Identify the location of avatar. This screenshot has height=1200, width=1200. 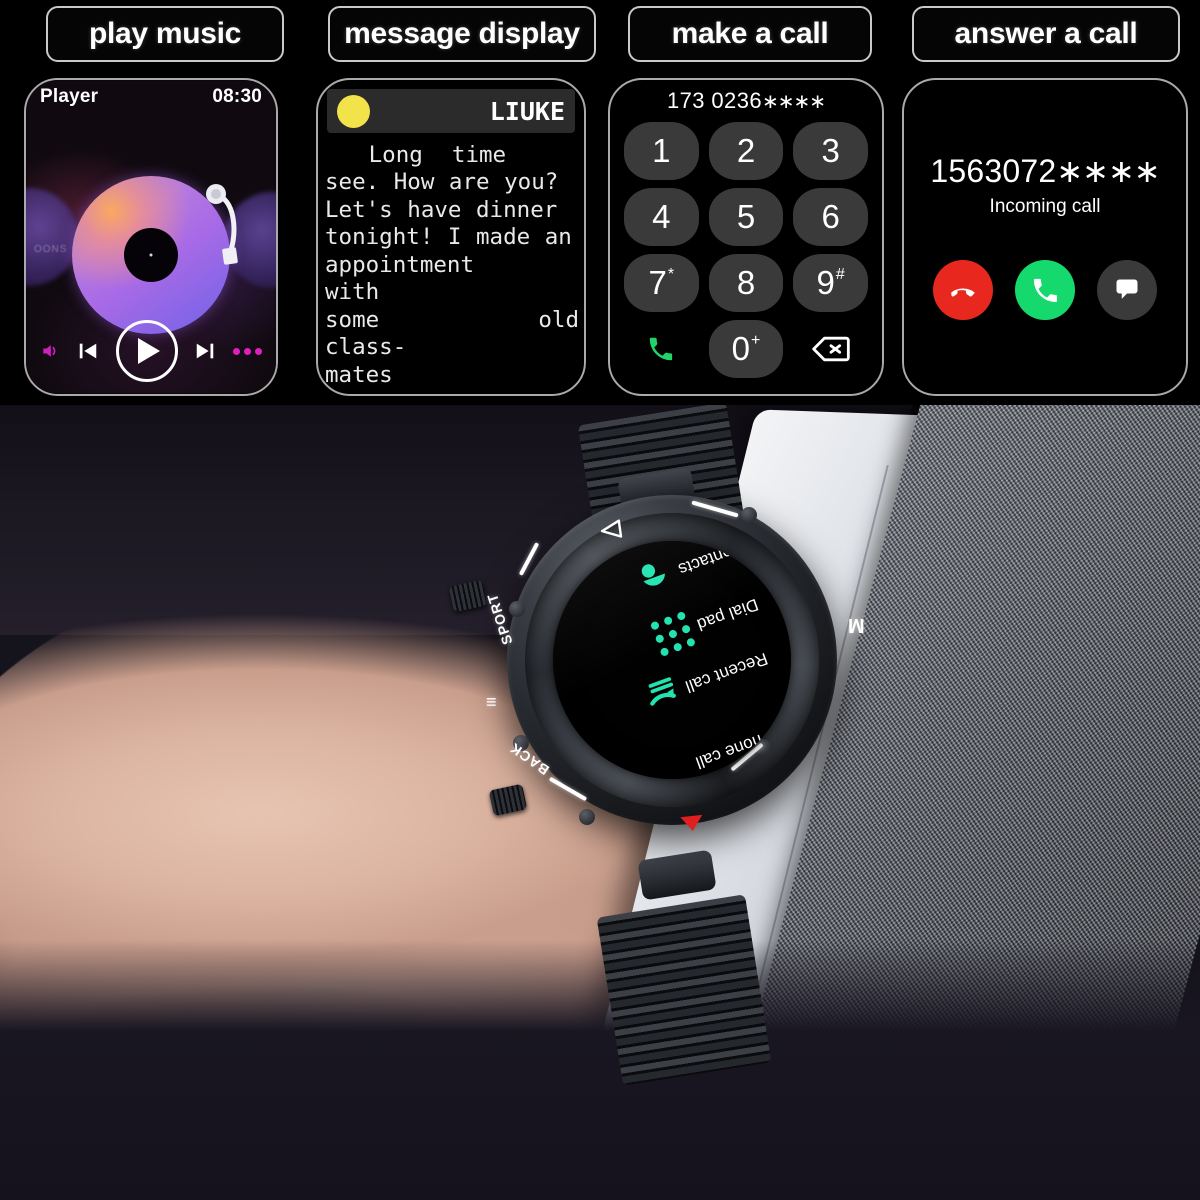
(353, 111).